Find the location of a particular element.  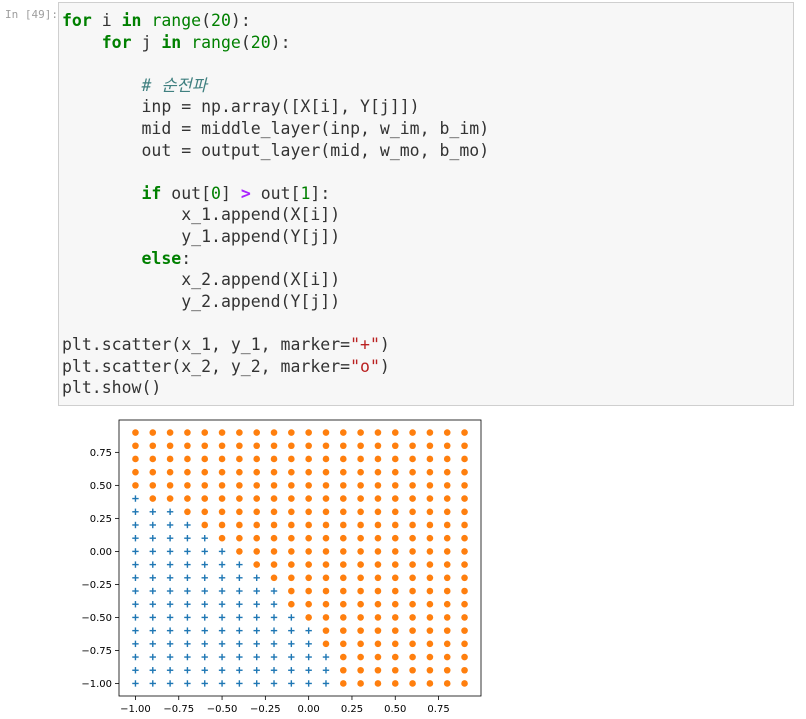

code-line: out = output_layer(mid, w_mo, b_mo) is located at coordinates (275, 151).